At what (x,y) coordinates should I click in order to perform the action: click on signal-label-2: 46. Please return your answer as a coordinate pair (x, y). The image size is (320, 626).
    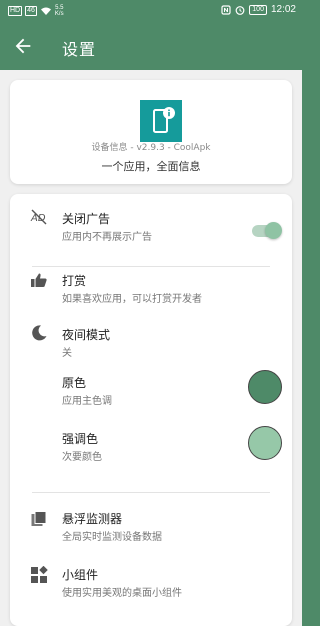
    Looking at the image, I should click on (31, 11).